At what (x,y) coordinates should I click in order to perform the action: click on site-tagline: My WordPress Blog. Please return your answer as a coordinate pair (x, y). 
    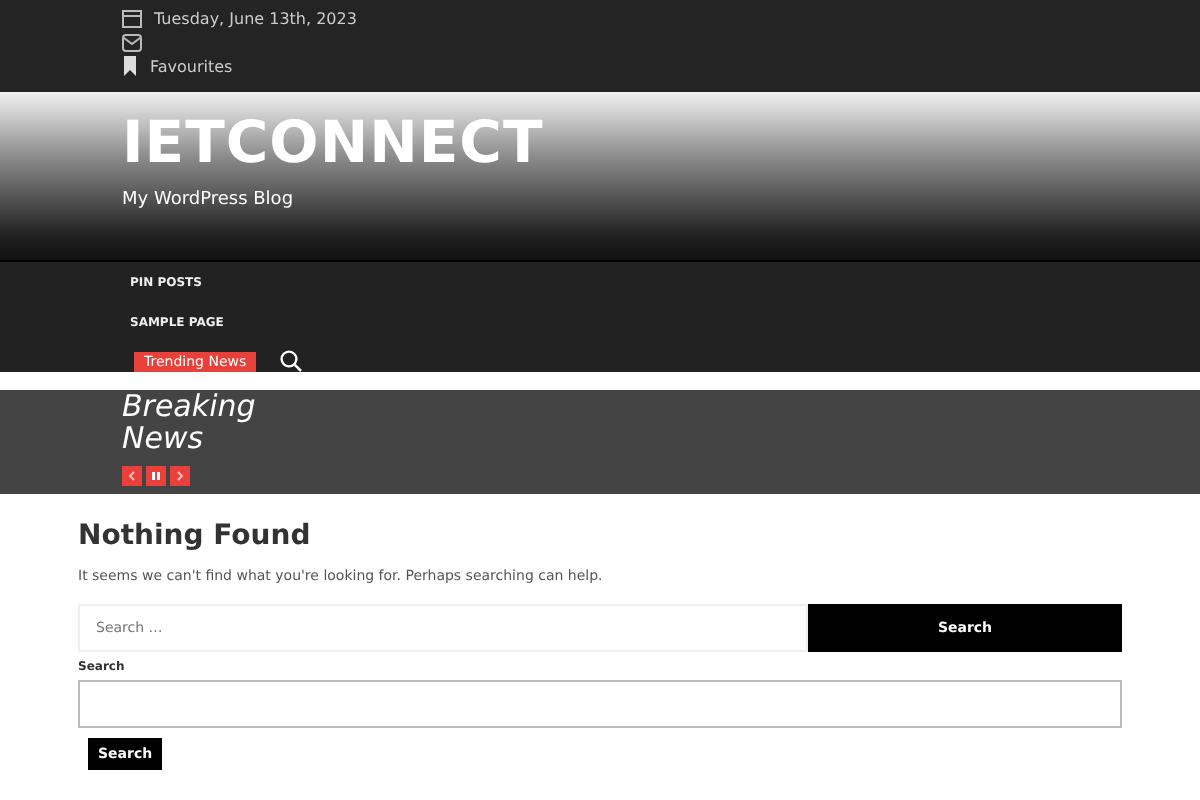
    Looking at the image, I should click on (209, 200).